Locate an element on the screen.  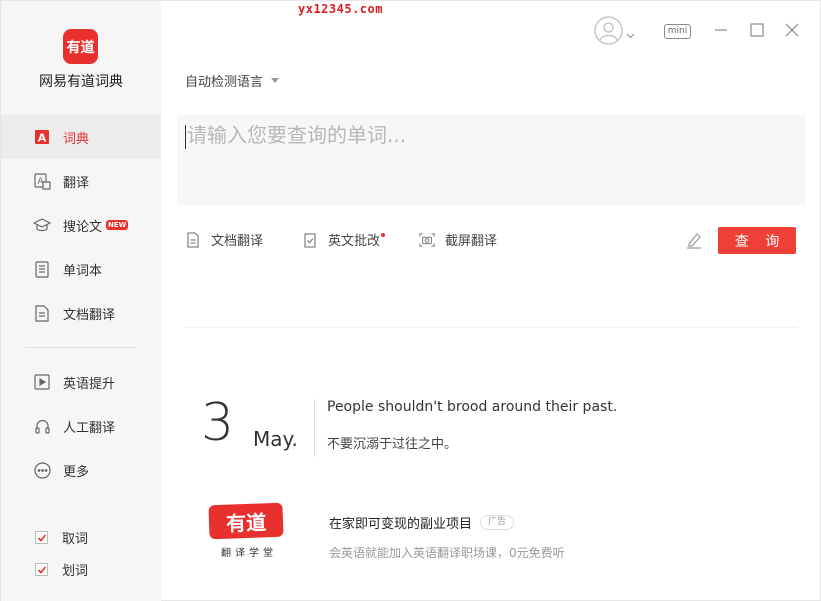
sidebar-item-label: 词典 is located at coordinates (76, 139).